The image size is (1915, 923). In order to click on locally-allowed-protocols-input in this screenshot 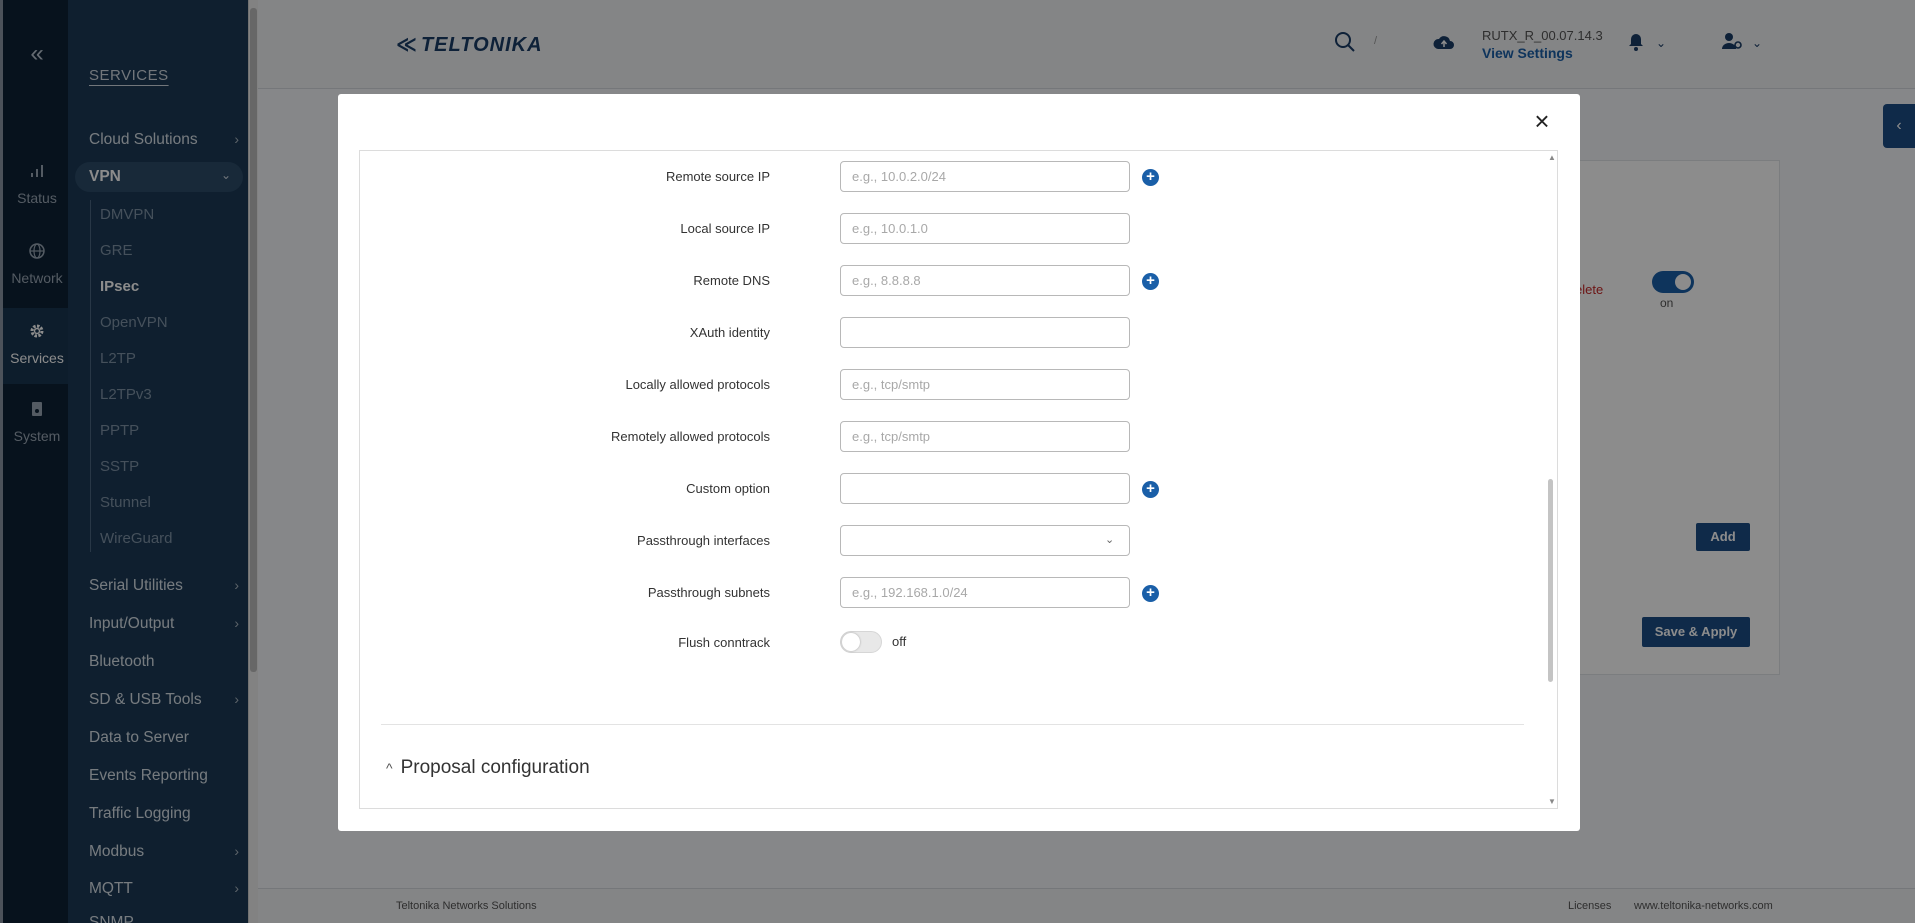, I will do `click(985, 384)`.